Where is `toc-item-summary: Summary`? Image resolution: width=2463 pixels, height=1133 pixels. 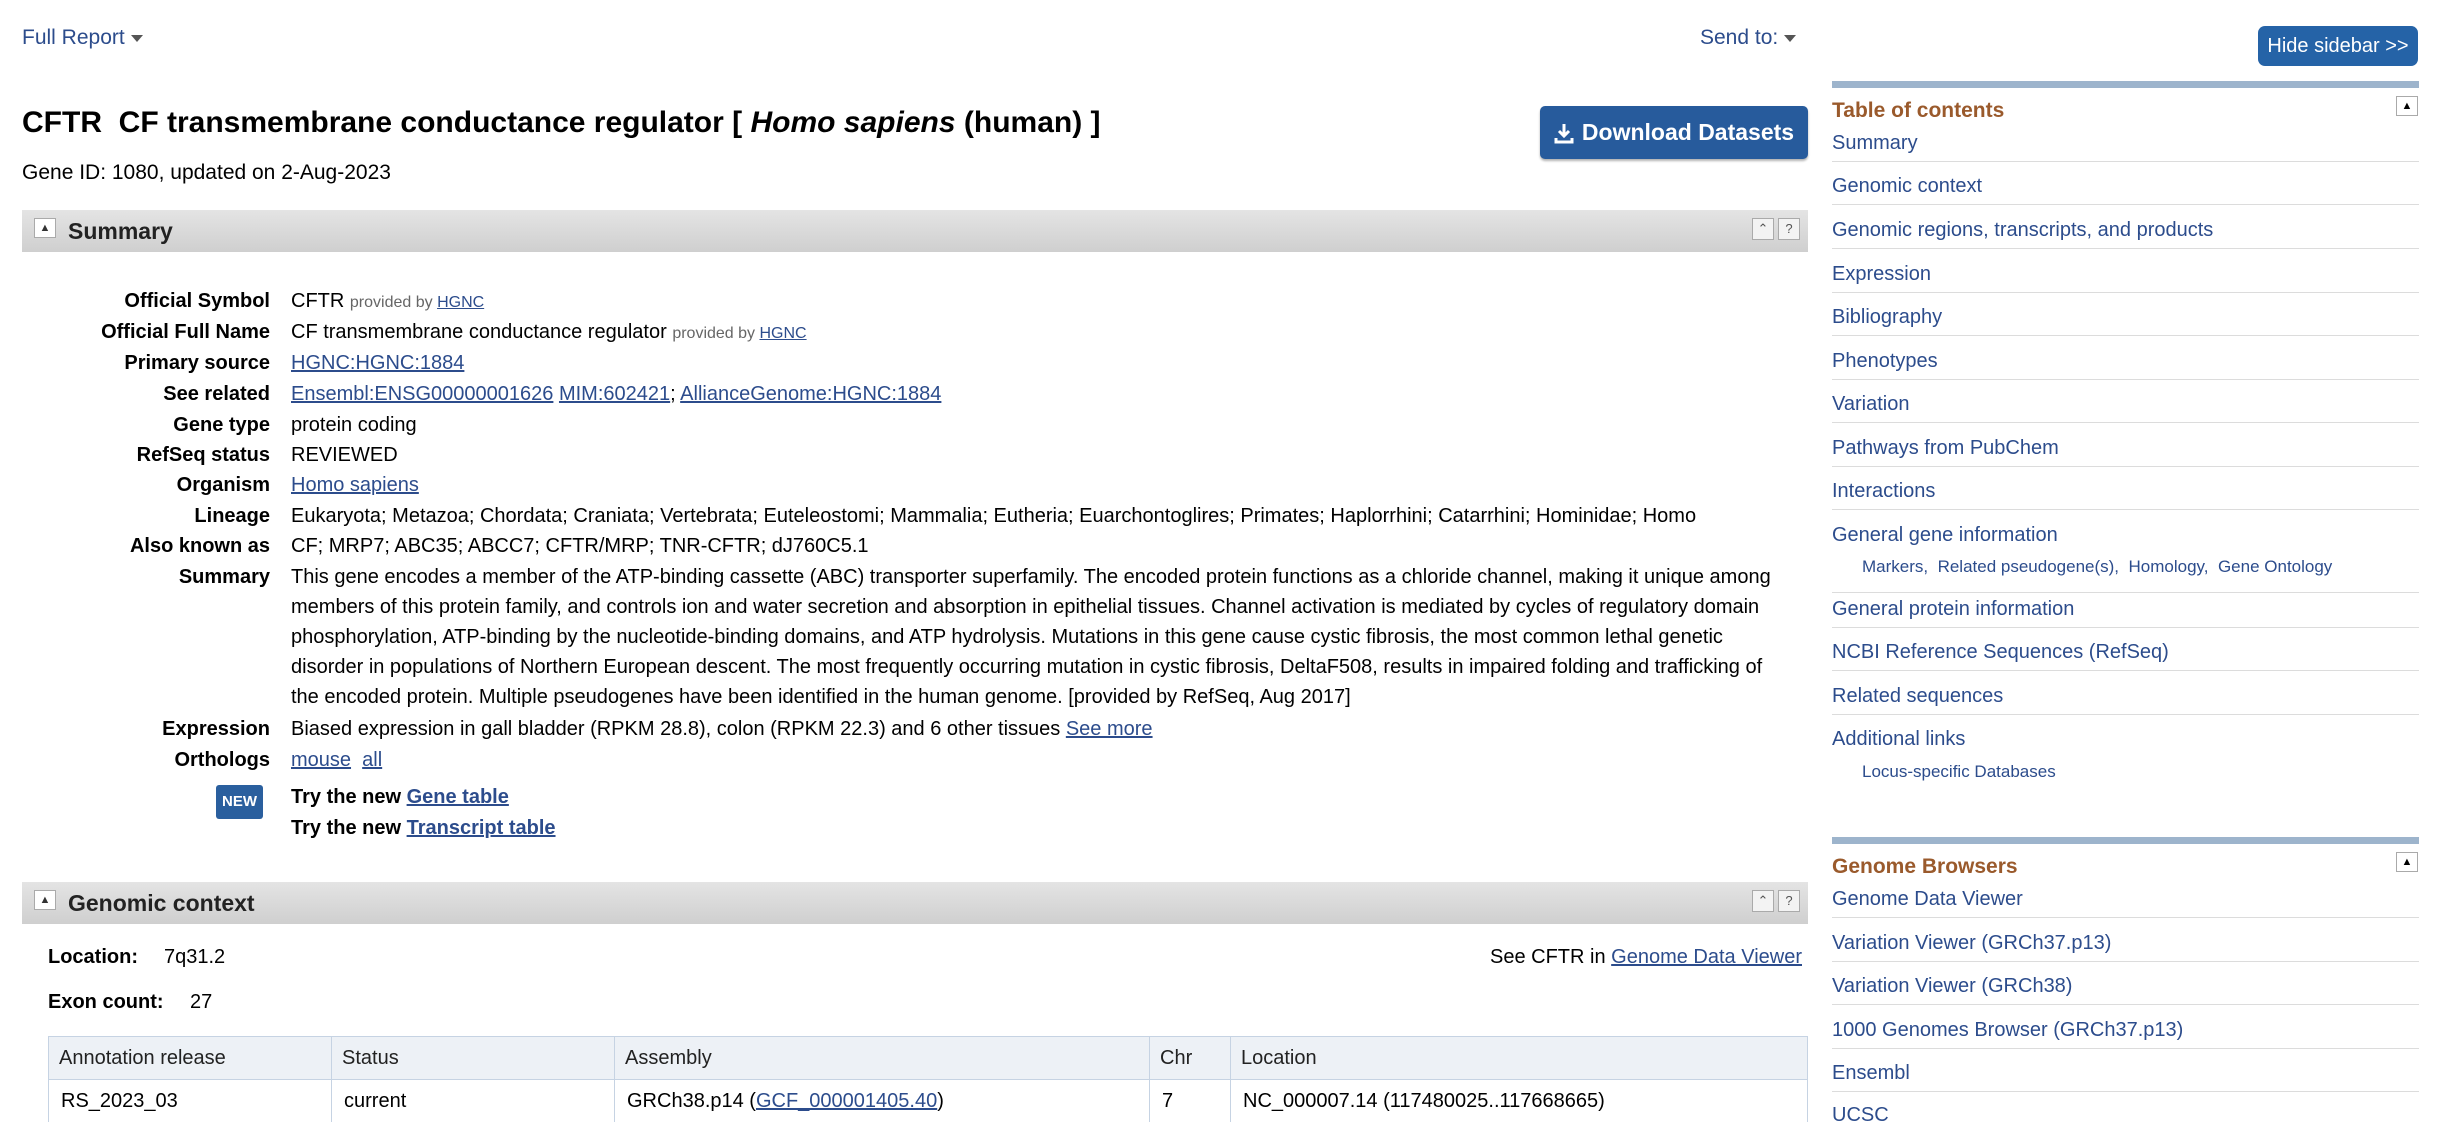 toc-item-summary: Summary is located at coordinates (2125, 147).